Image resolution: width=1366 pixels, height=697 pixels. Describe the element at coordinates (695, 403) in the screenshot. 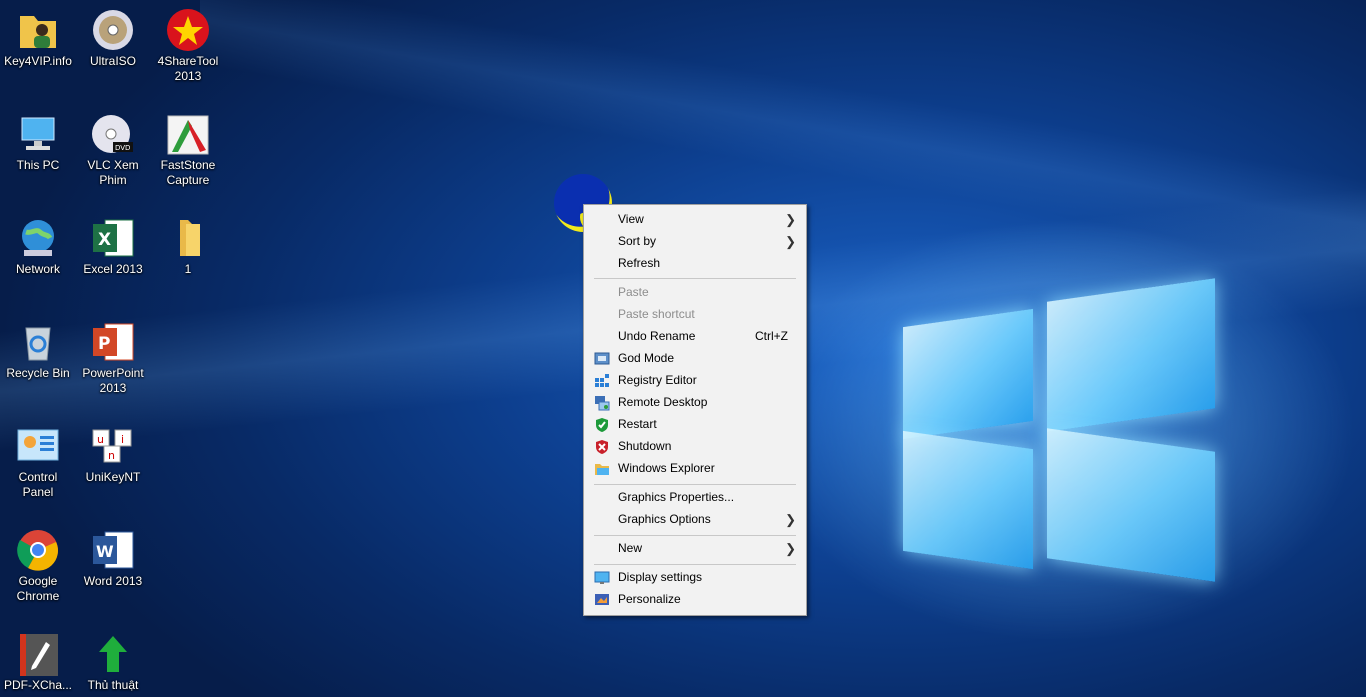

I see `menu-item-remote-desktop: Remote Desktop` at that location.